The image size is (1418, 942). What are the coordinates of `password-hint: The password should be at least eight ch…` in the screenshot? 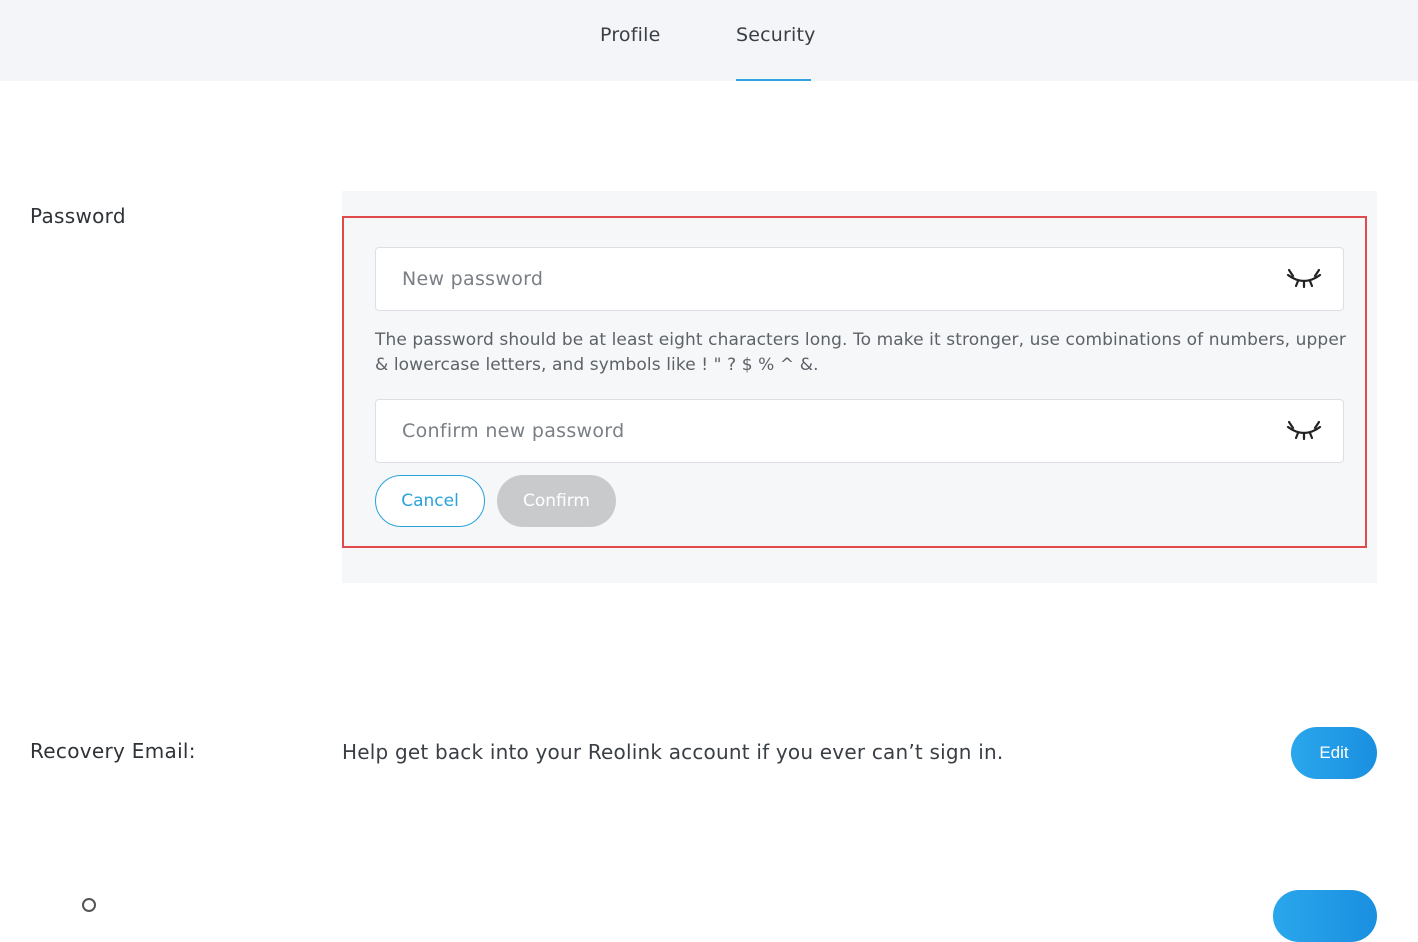 It's located at (860, 352).